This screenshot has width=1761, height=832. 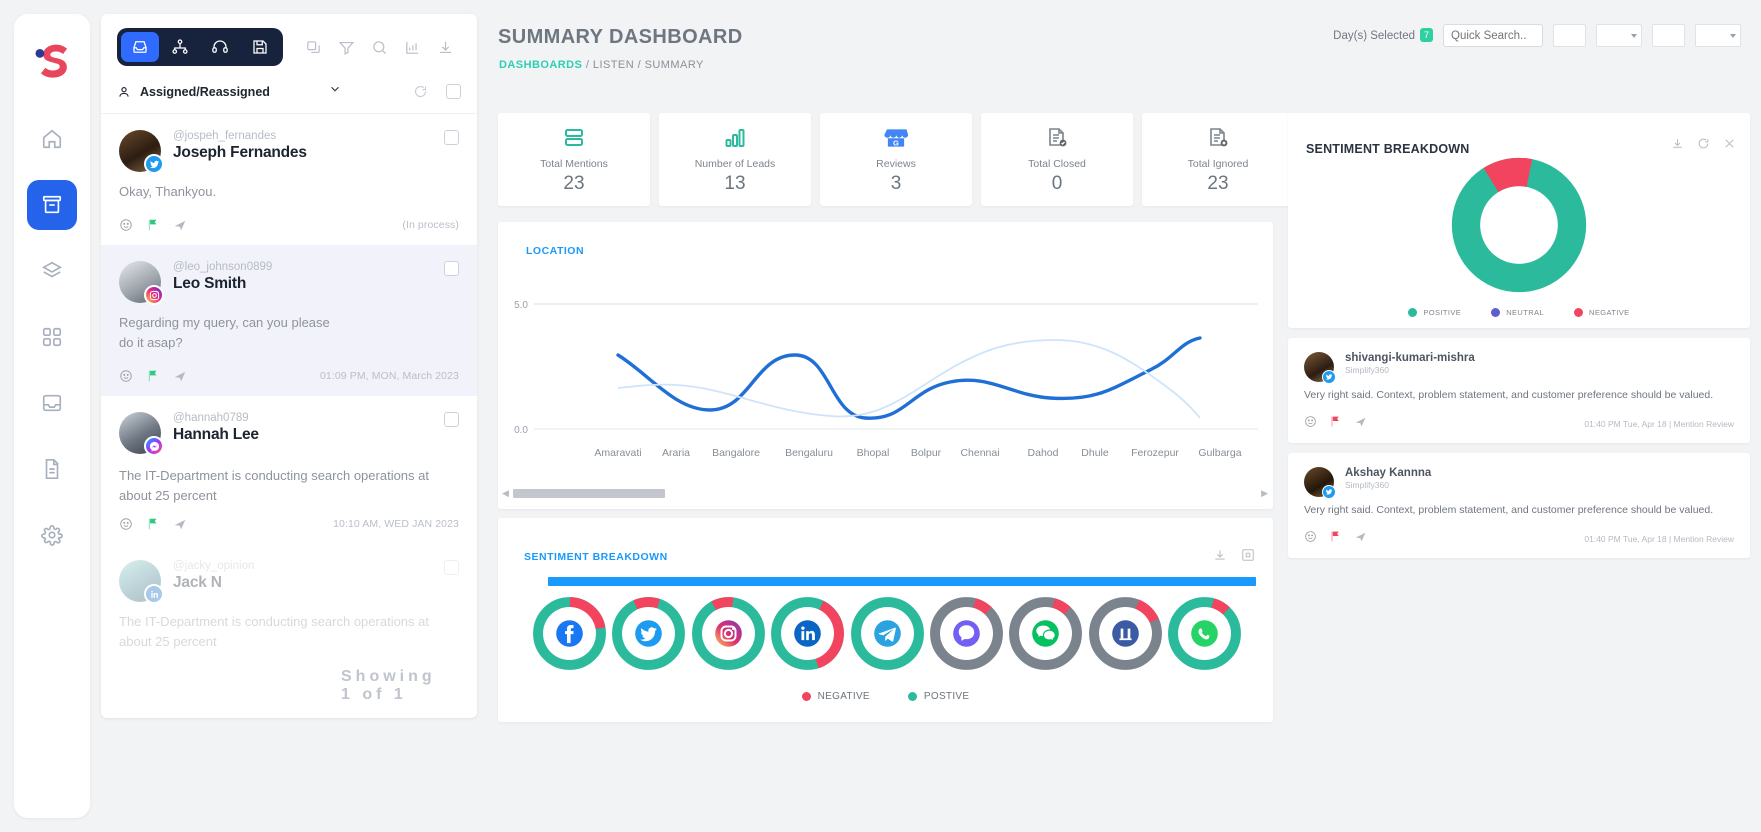 I want to click on scroll-right-arrow: ▶, so click(x=1264, y=493).